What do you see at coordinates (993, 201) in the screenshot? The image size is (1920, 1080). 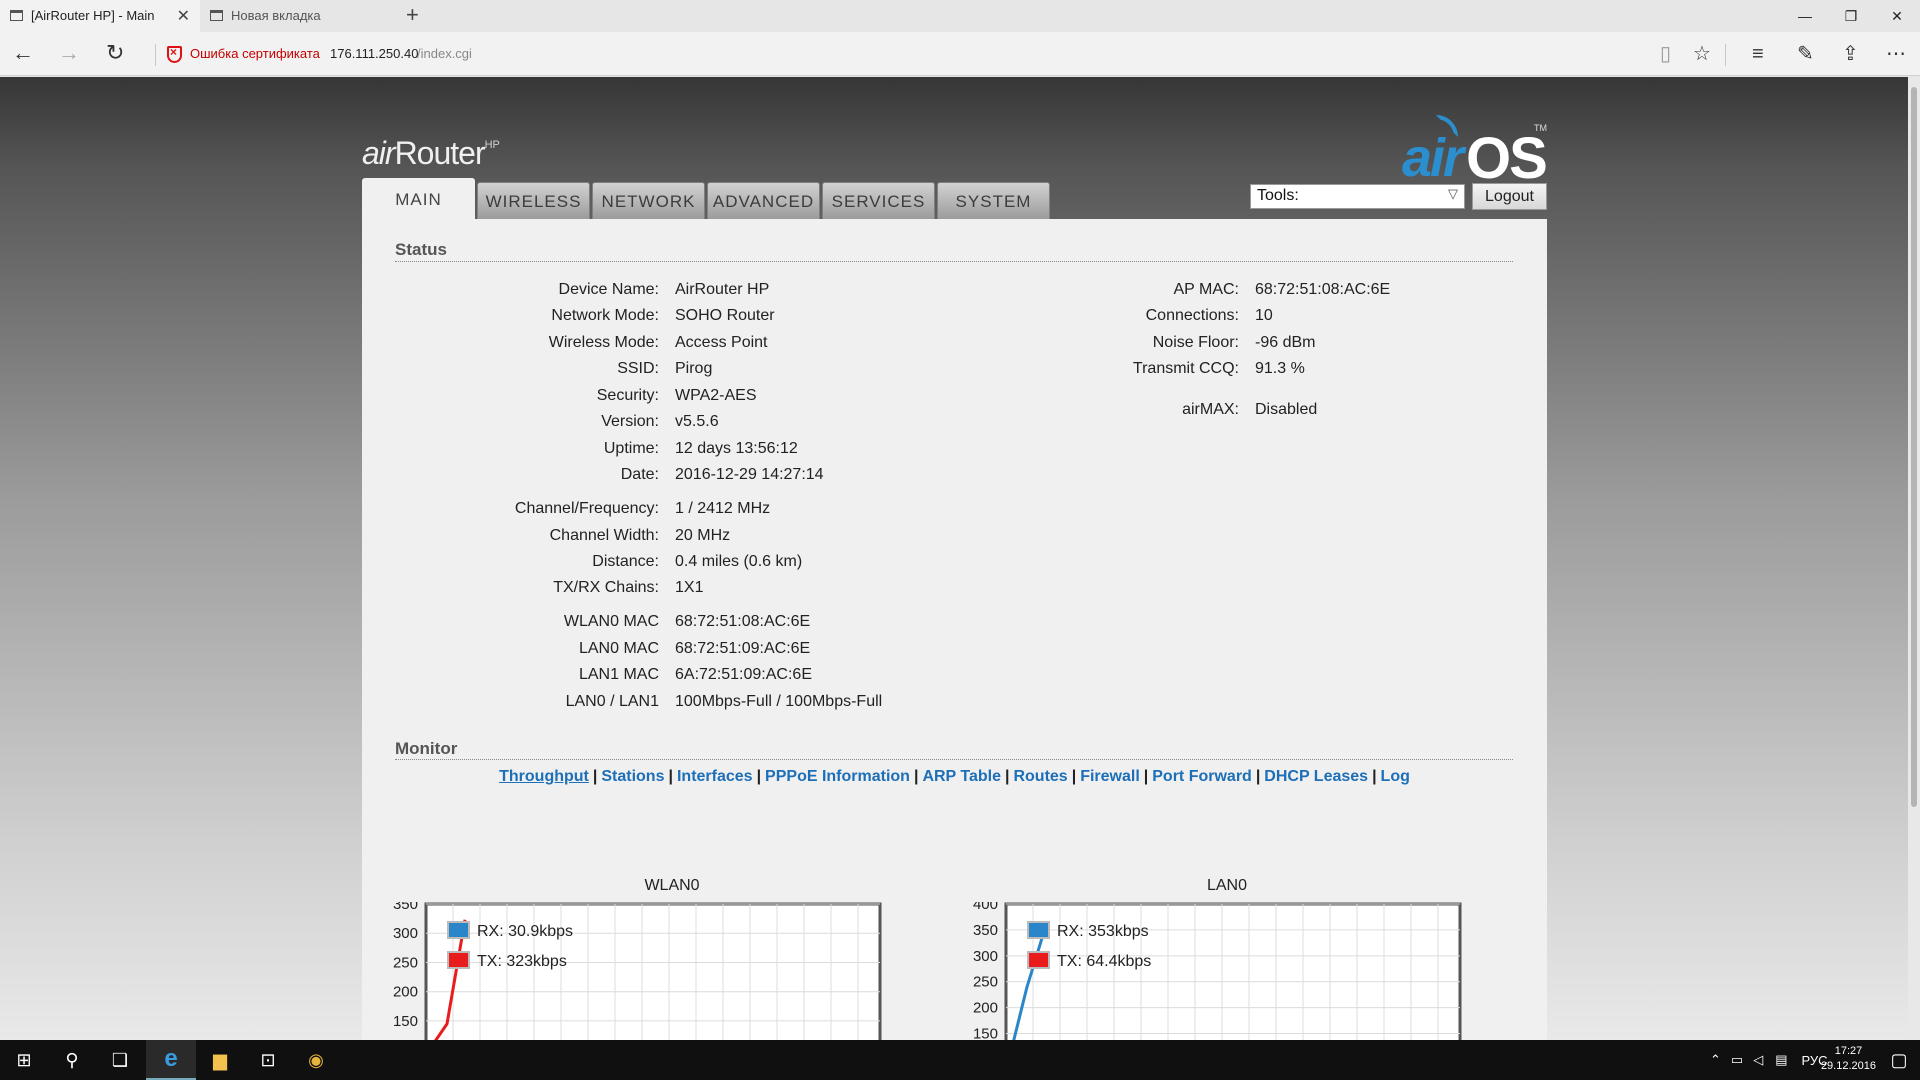 I see `tab-system: SYSTEM` at bounding box center [993, 201].